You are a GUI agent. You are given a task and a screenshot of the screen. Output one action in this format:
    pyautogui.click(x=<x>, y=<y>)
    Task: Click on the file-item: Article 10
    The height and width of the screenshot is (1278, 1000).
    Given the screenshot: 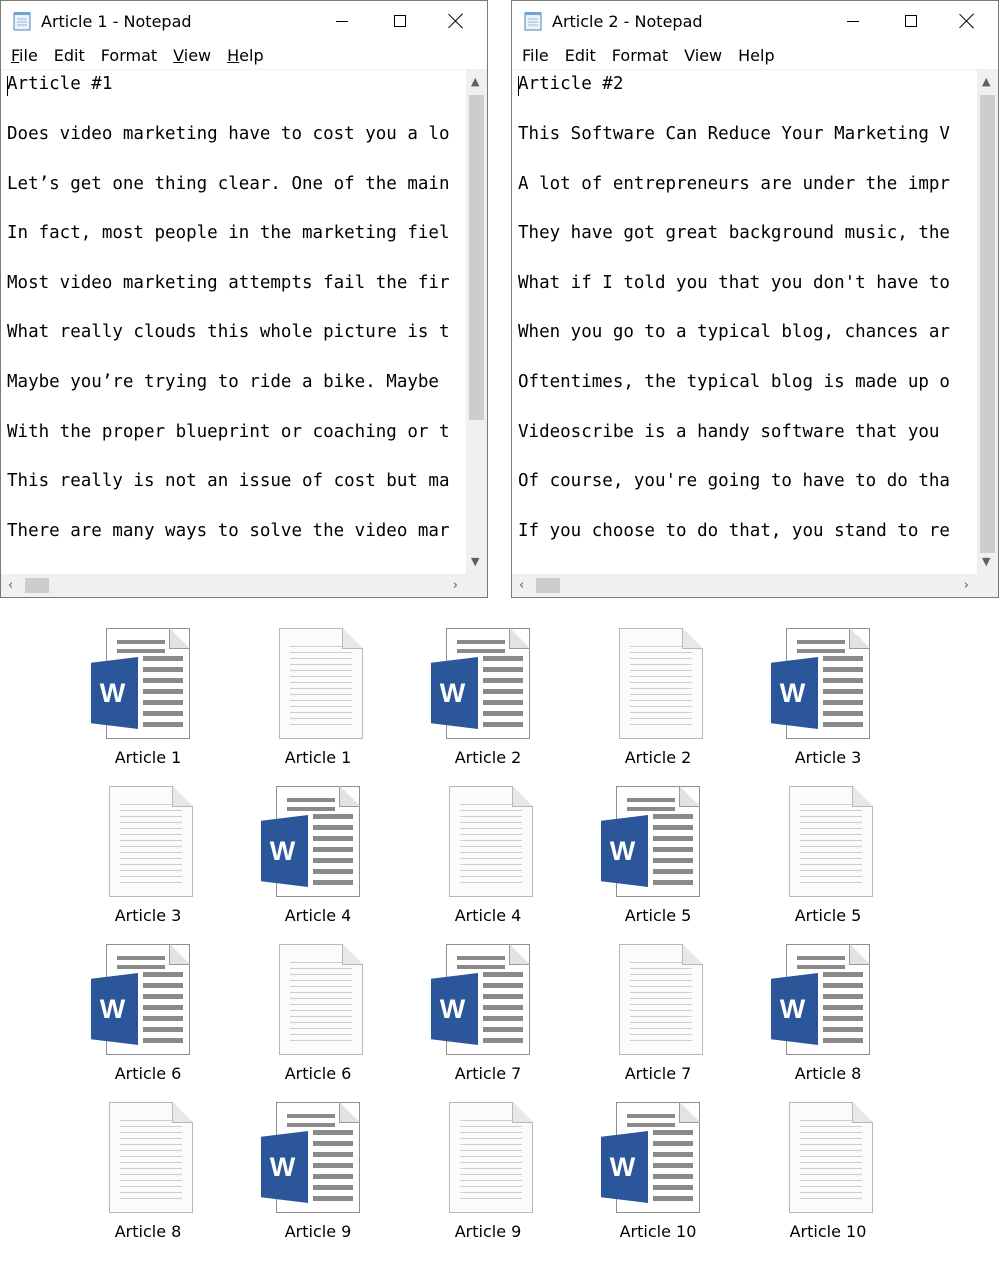 What is the action you would take?
    pyautogui.click(x=828, y=1162)
    